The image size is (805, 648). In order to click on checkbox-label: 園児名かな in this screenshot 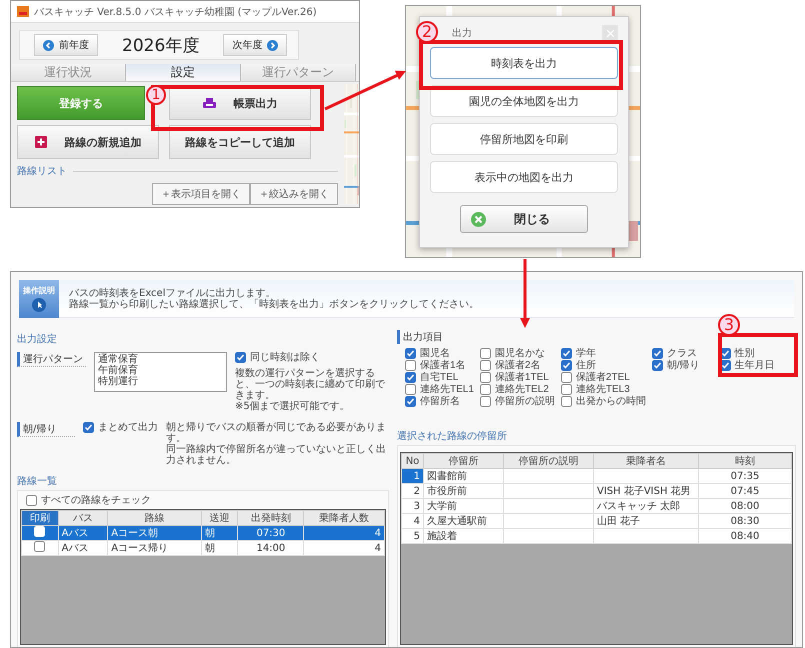, I will do `click(519, 353)`.